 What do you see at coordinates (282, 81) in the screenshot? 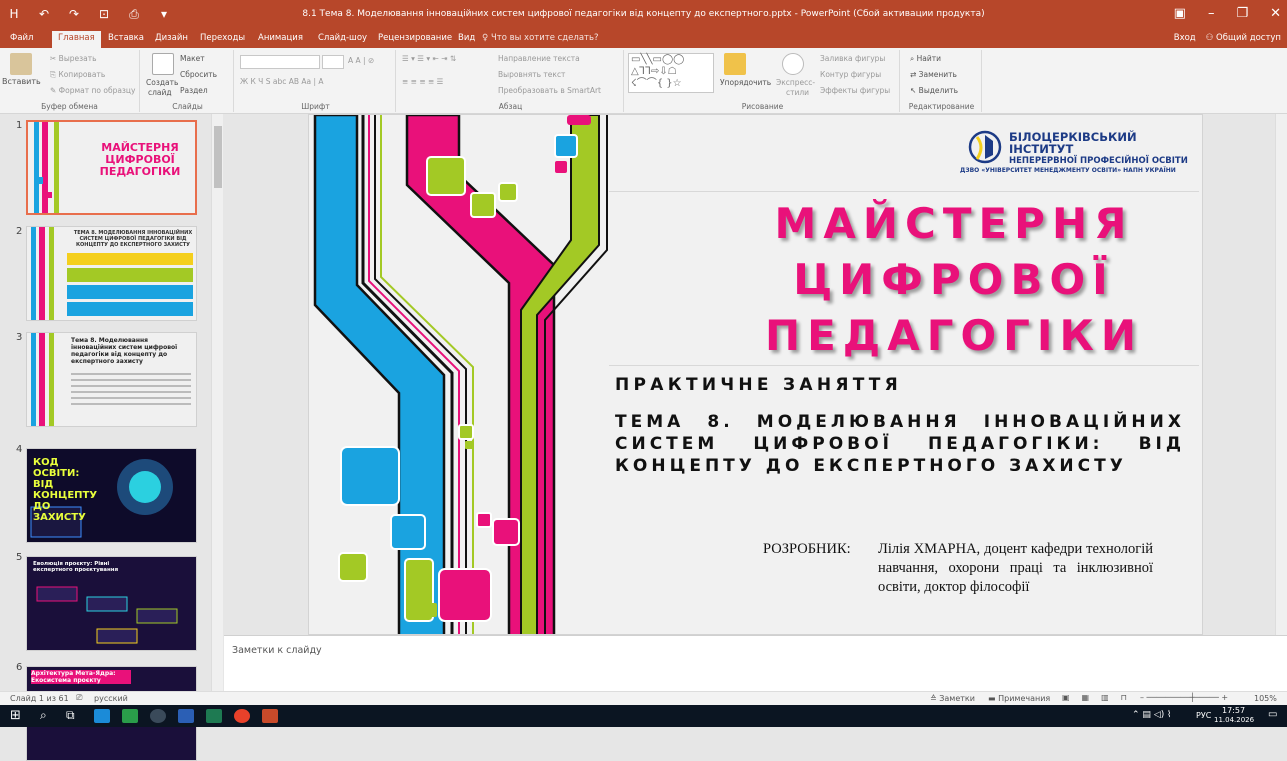
I see `font-format-buttons: Ж К Ч S abc АВ Aa | A` at bounding box center [282, 81].